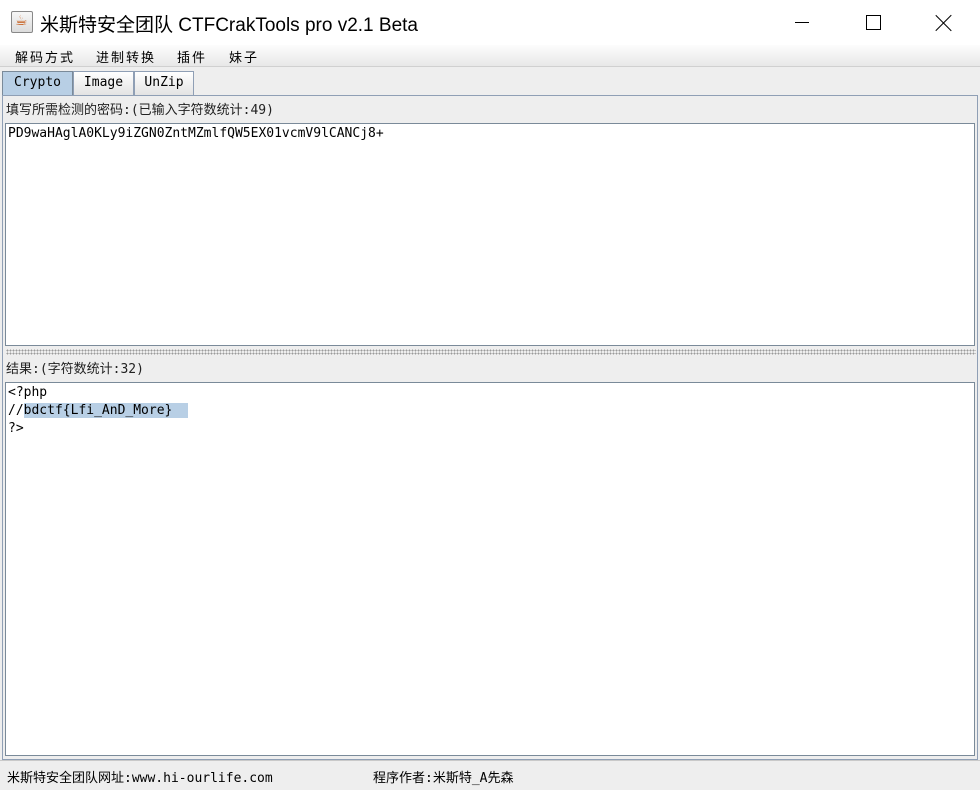 The image size is (980, 790). I want to click on close-icon, so click(944, 23).